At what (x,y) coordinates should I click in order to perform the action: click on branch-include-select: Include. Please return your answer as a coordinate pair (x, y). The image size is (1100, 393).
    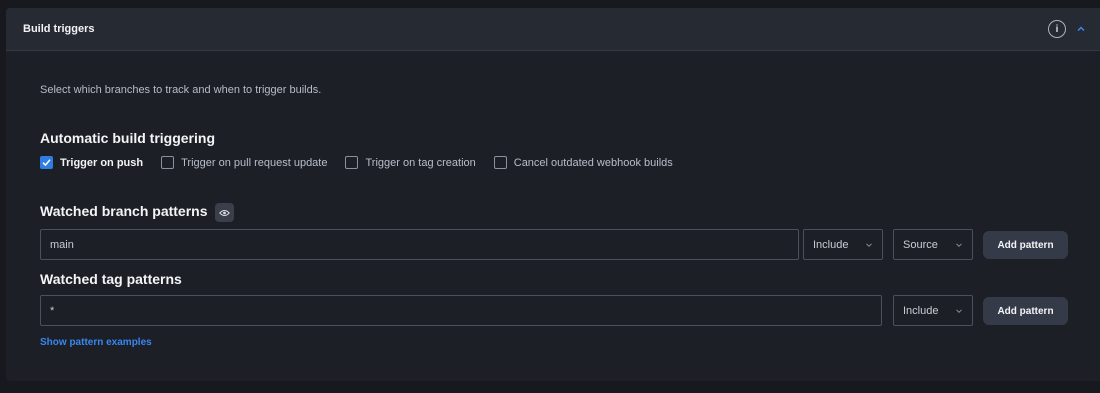
    Looking at the image, I should click on (843, 244).